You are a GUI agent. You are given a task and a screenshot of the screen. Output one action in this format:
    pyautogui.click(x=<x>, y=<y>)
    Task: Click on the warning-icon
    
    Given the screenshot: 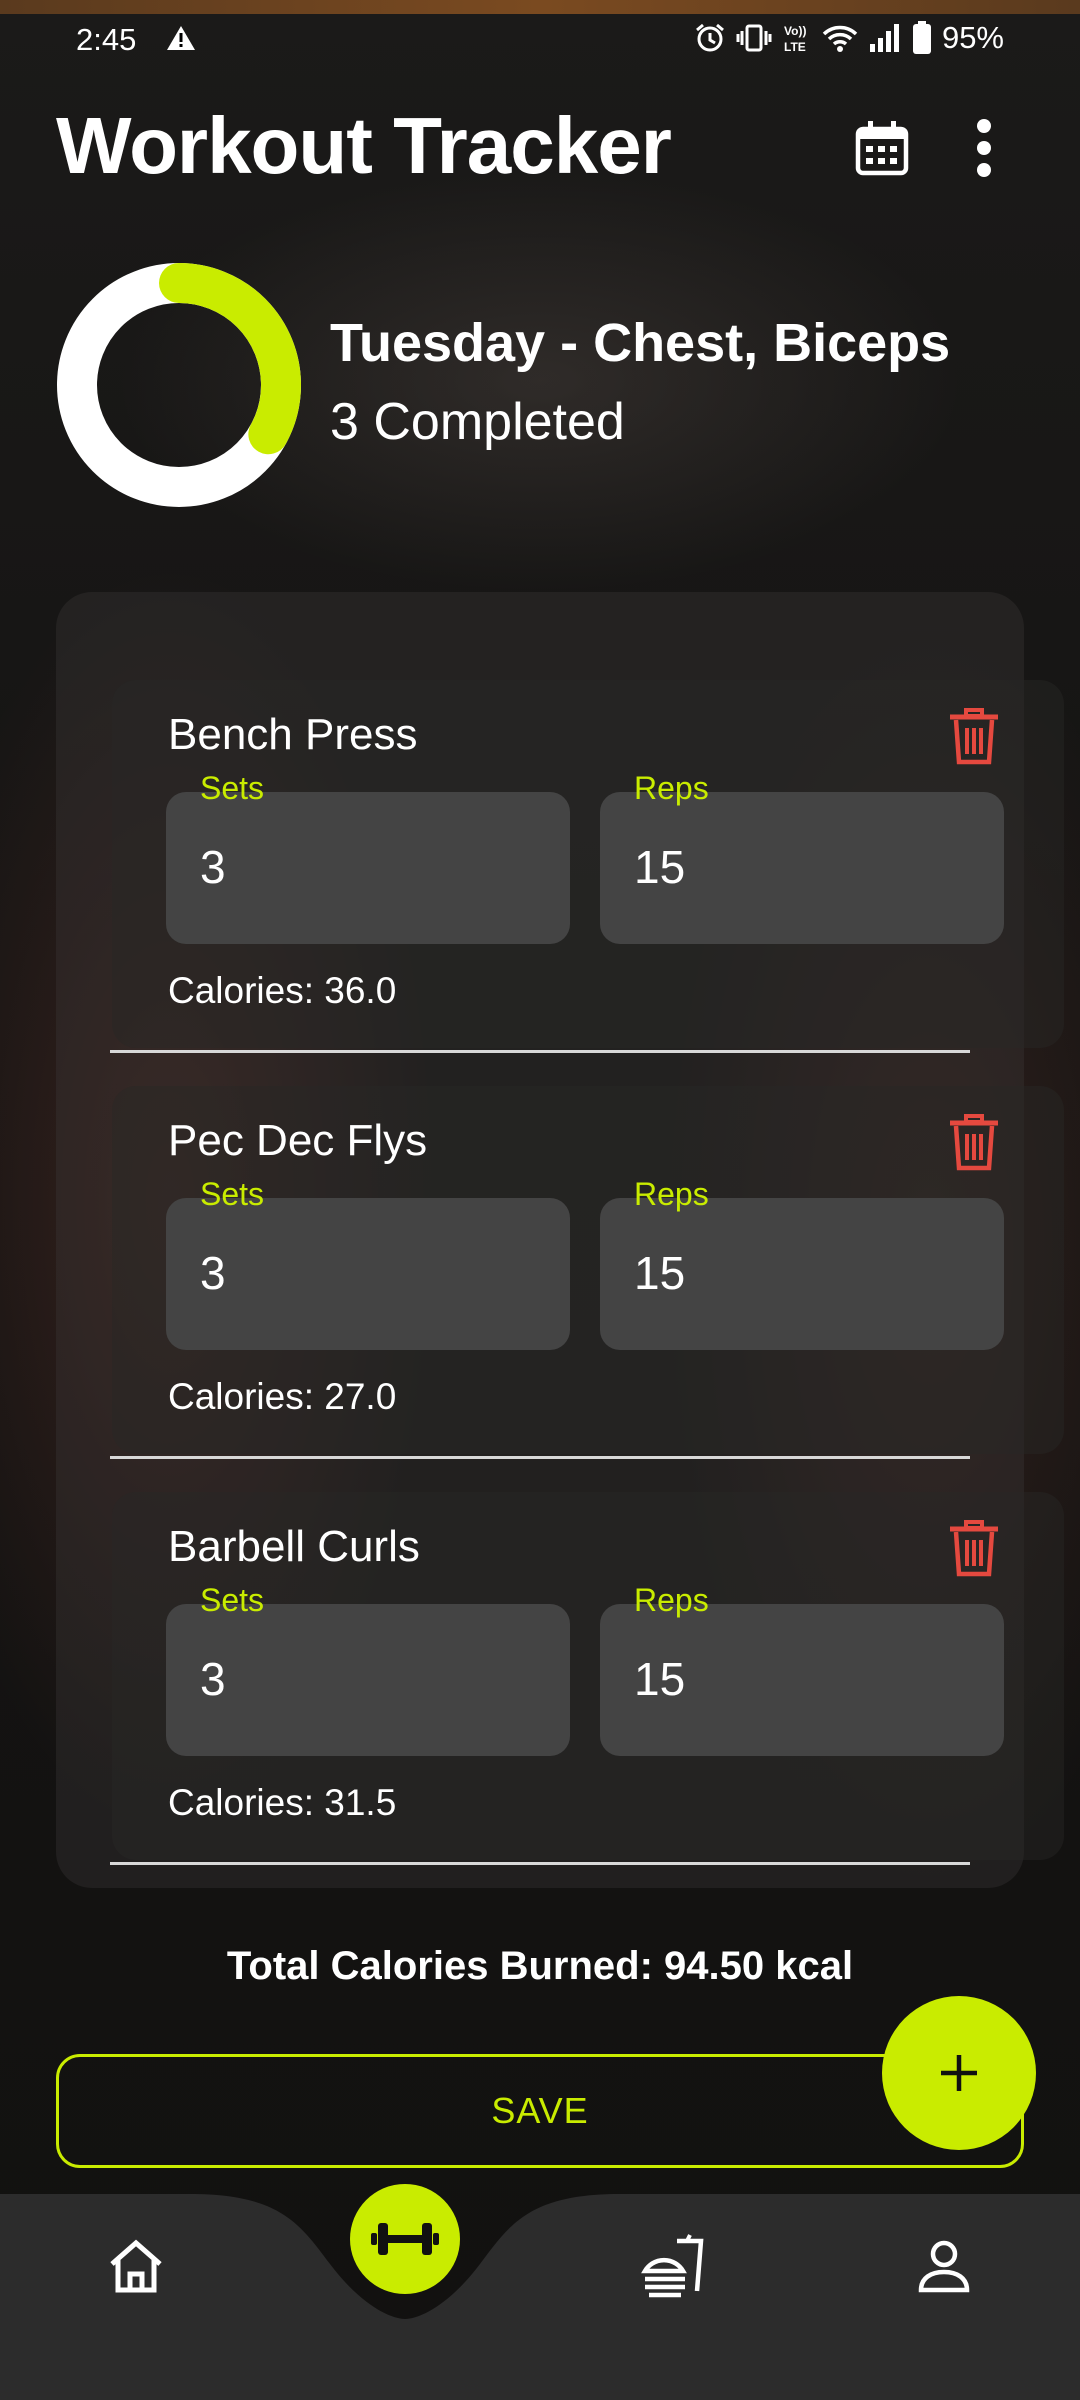 What is the action you would take?
    pyautogui.click(x=181, y=38)
    